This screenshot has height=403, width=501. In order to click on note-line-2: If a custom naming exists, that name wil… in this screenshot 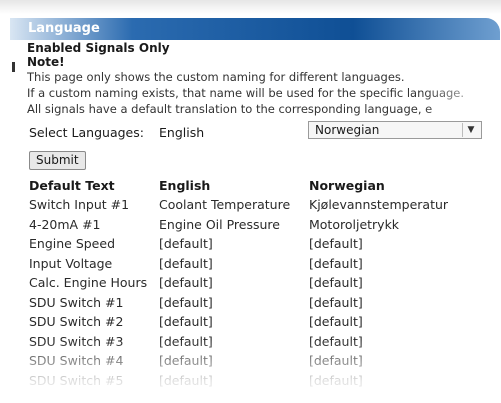, I will do `click(246, 93)`.